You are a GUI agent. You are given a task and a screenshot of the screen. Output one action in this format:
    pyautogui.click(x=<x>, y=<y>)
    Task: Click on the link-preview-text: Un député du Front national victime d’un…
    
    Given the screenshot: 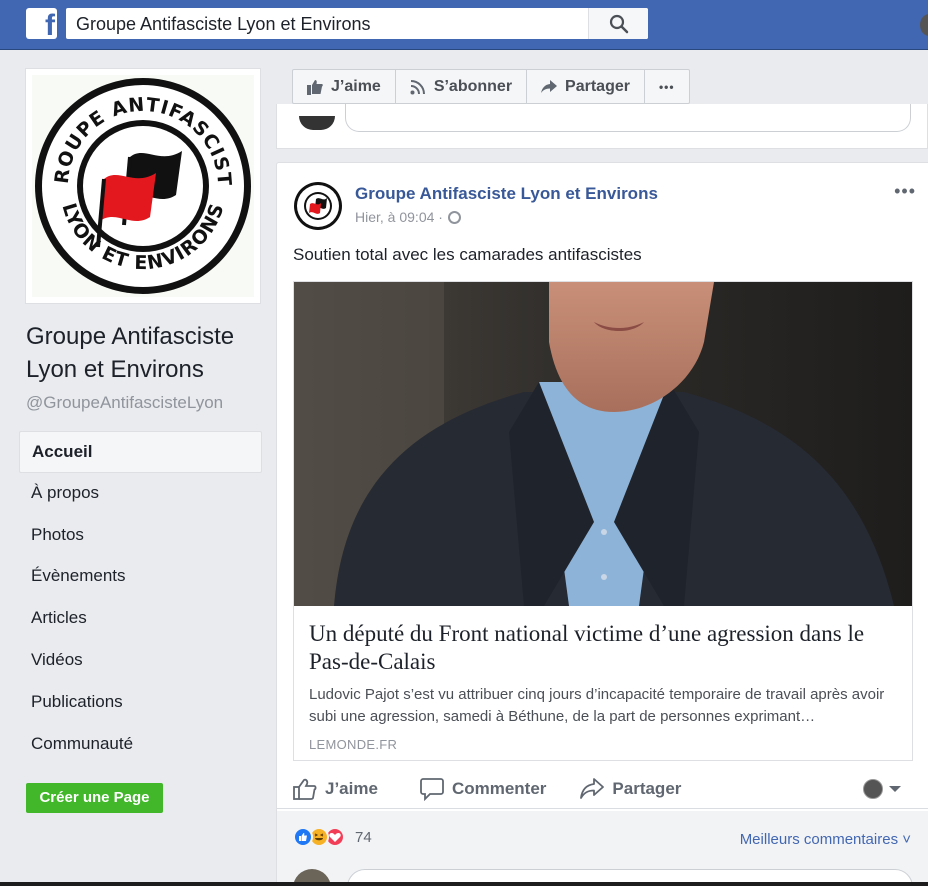 What is the action you would take?
    pyautogui.click(x=603, y=683)
    